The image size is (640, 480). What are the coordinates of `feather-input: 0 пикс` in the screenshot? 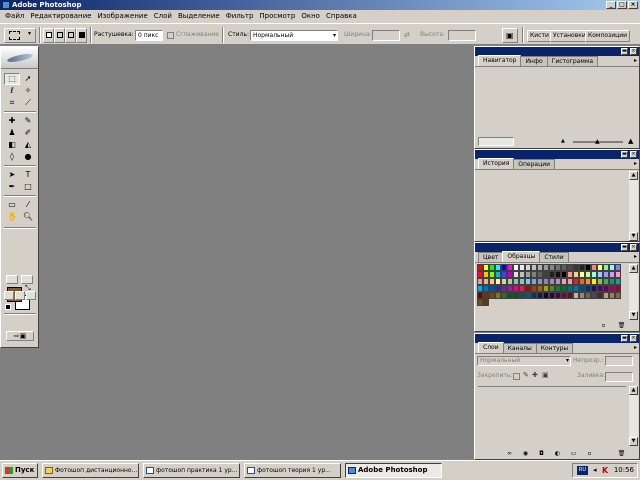 It's located at (149, 35).